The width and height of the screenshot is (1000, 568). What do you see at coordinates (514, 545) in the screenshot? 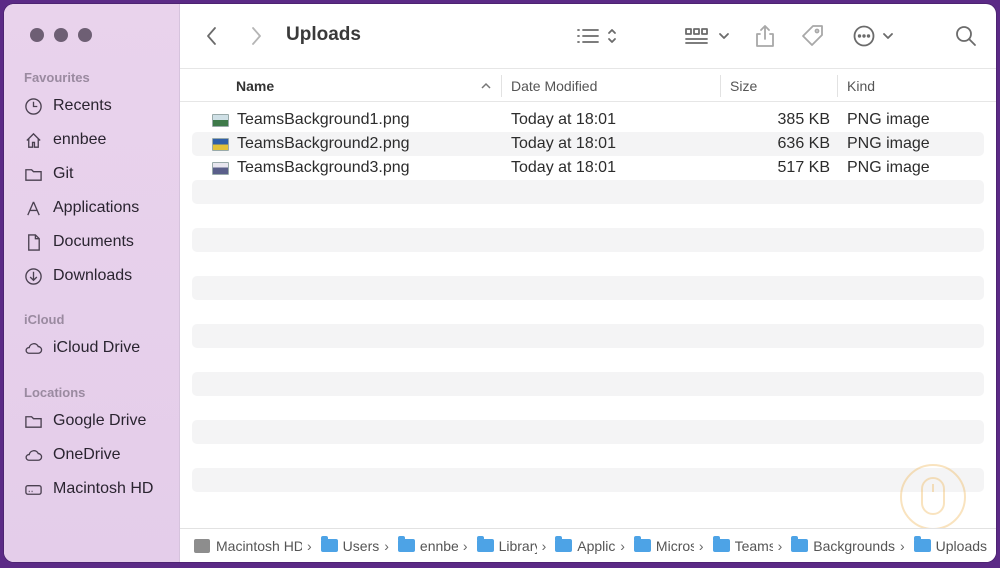
I see `path-item-library: Library ›` at bounding box center [514, 545].